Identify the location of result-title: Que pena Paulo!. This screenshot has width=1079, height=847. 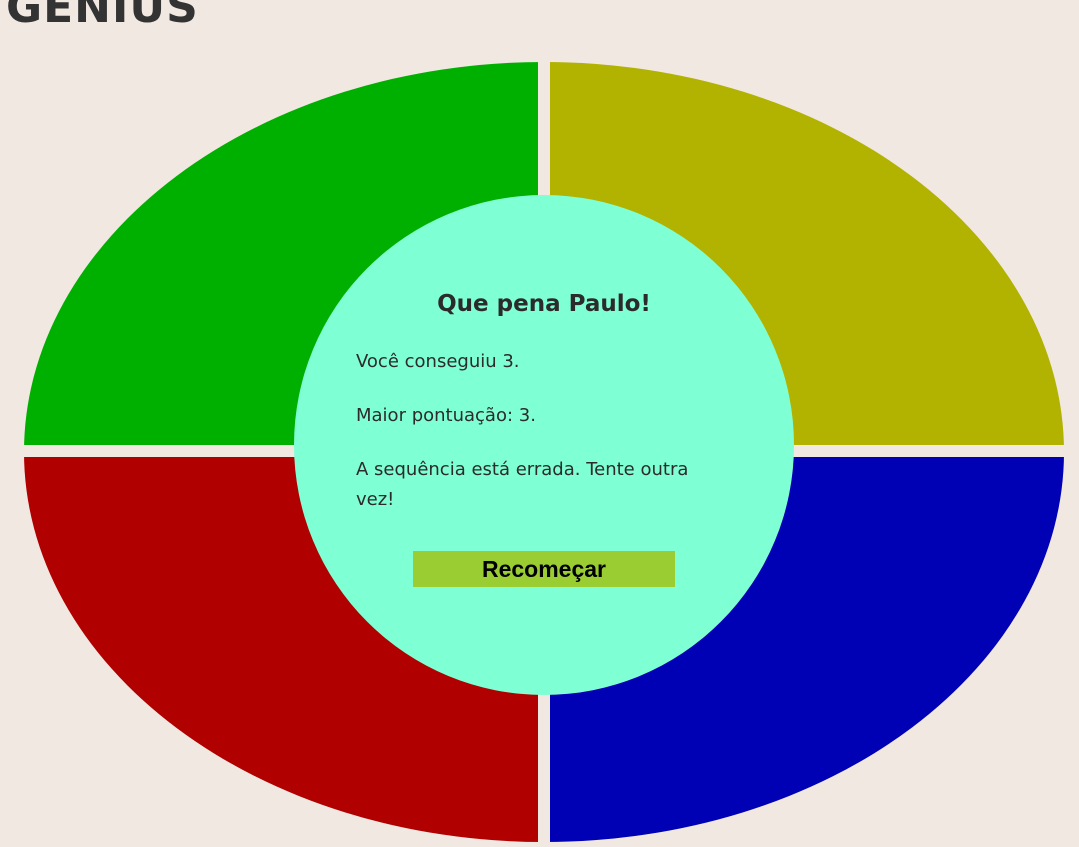
(544, 304).